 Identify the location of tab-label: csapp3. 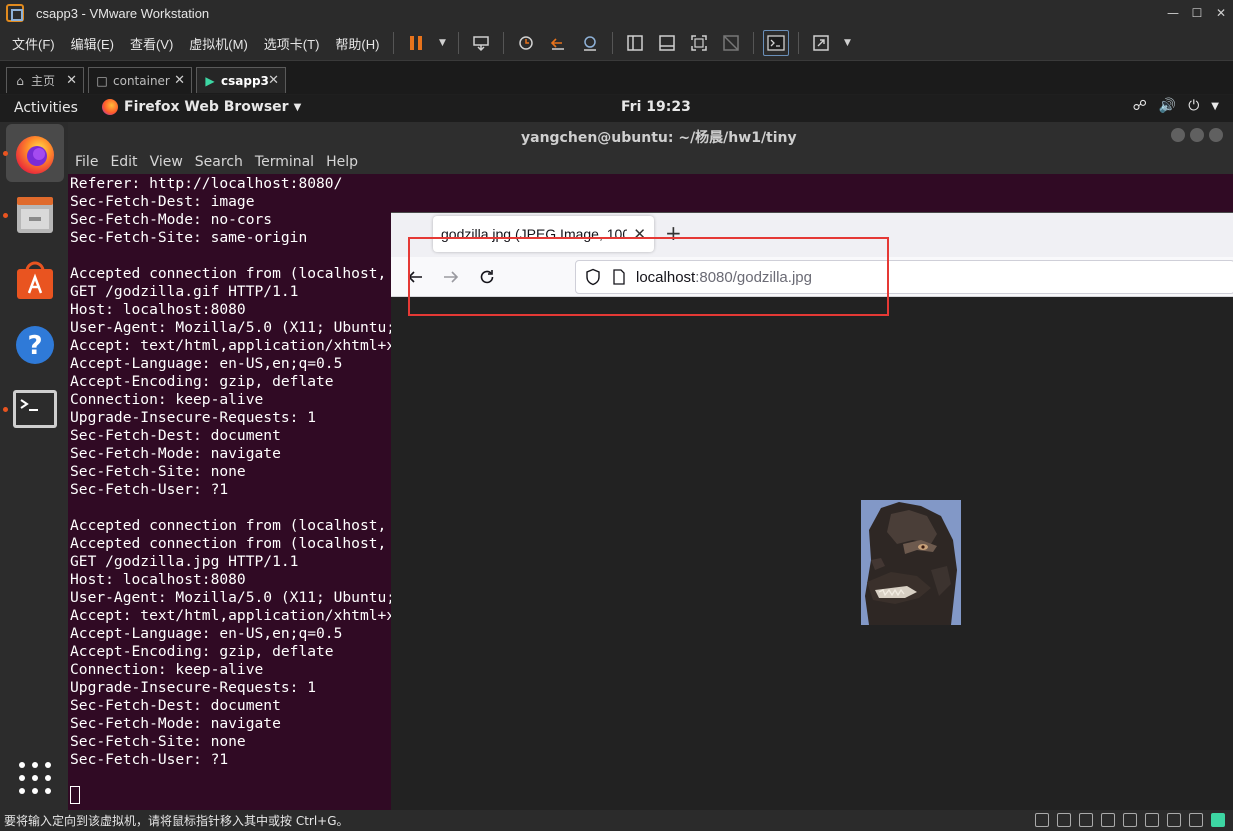
(245, 80).